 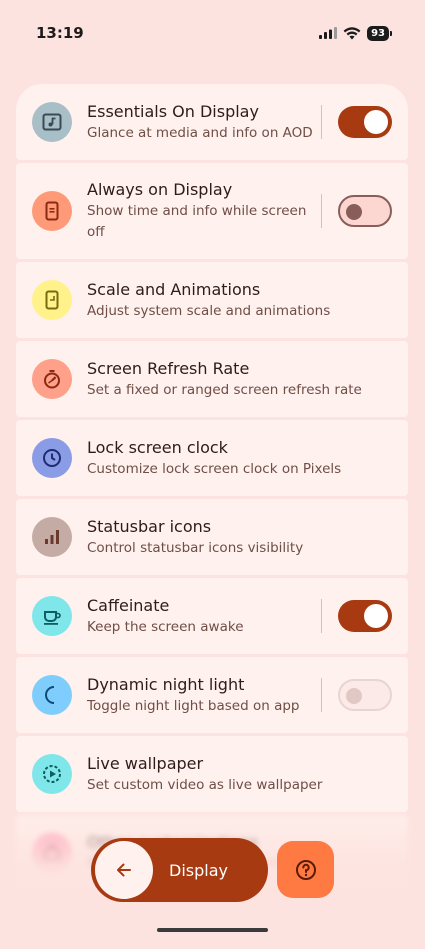 I want to click on phone-scale-icon, so click(x=52, y=300).